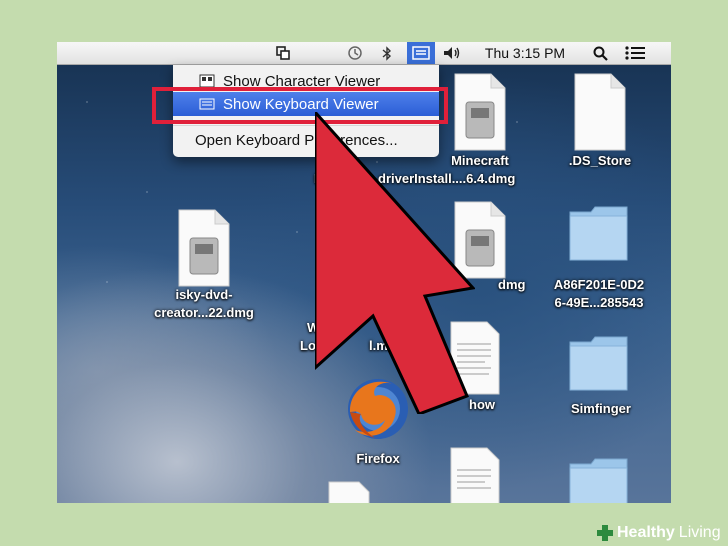 The image size is (728, 546). I want to click on file-label: 6-49E...285543, so click(599, 302).